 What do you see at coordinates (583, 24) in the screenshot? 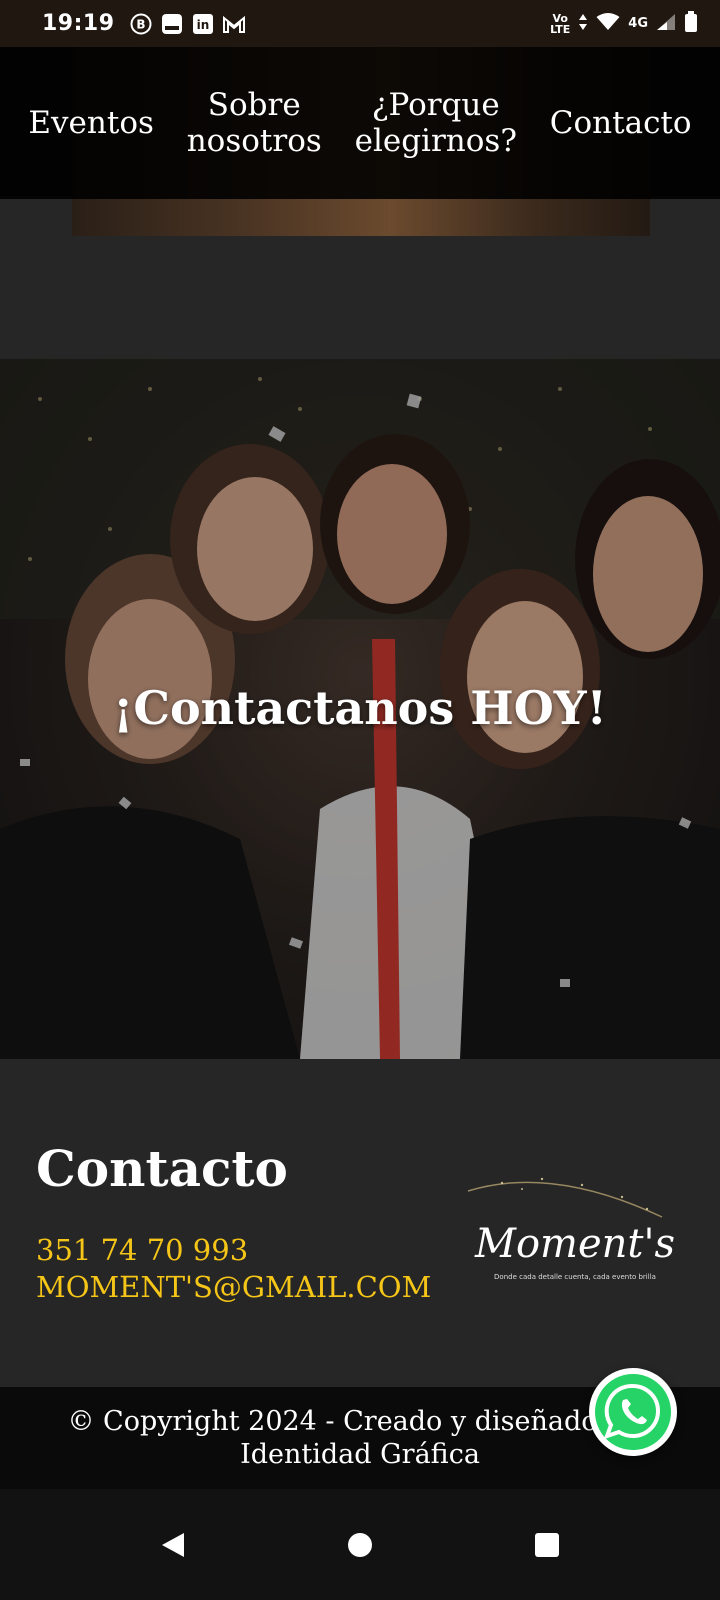
I see `data-arrows-icon` at bounding box center [583, 24].